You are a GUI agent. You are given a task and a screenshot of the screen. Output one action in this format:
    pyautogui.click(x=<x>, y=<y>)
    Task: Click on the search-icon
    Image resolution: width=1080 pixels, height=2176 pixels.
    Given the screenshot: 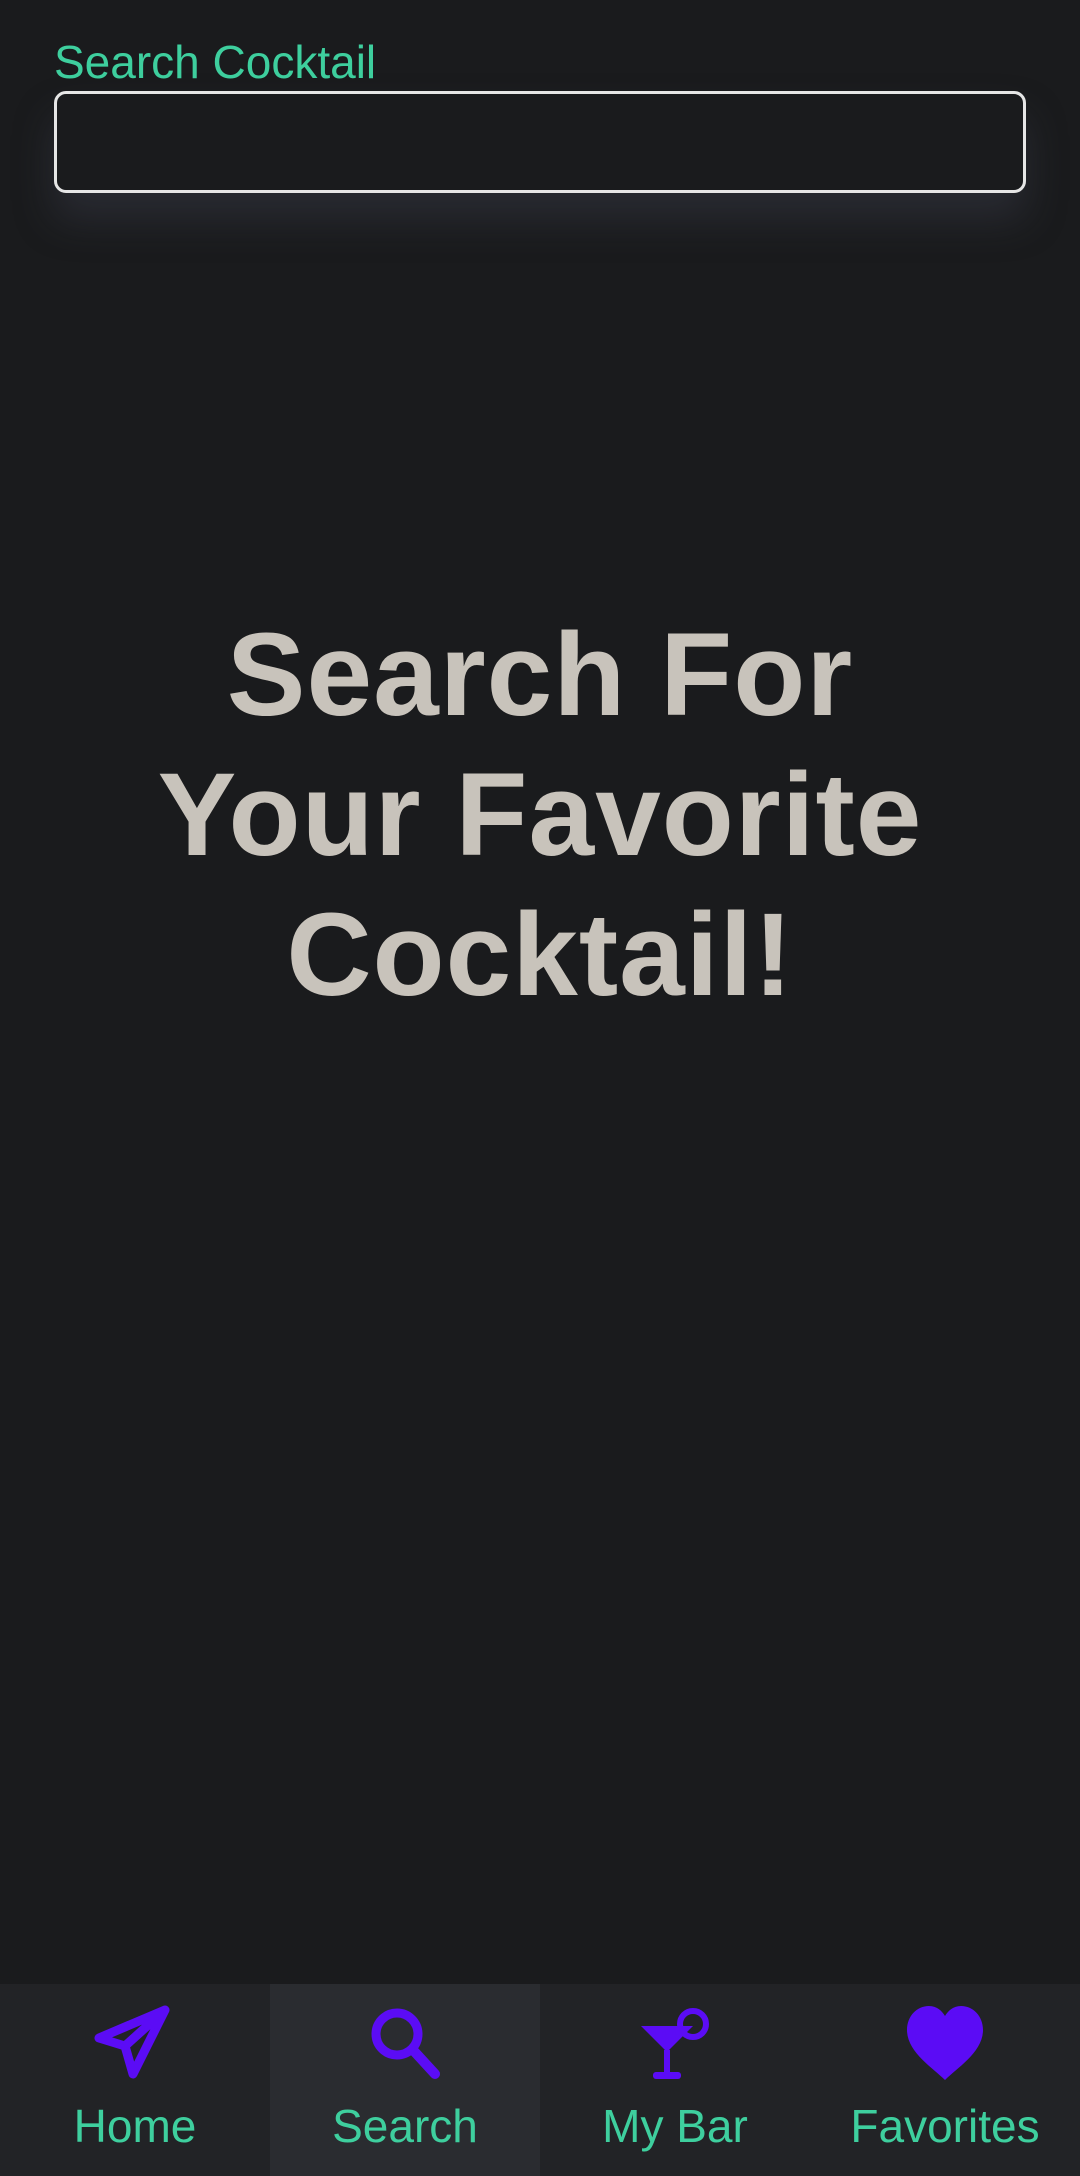 What is the action you would take?
    pyautogui.click(x=405, y=2044)
    